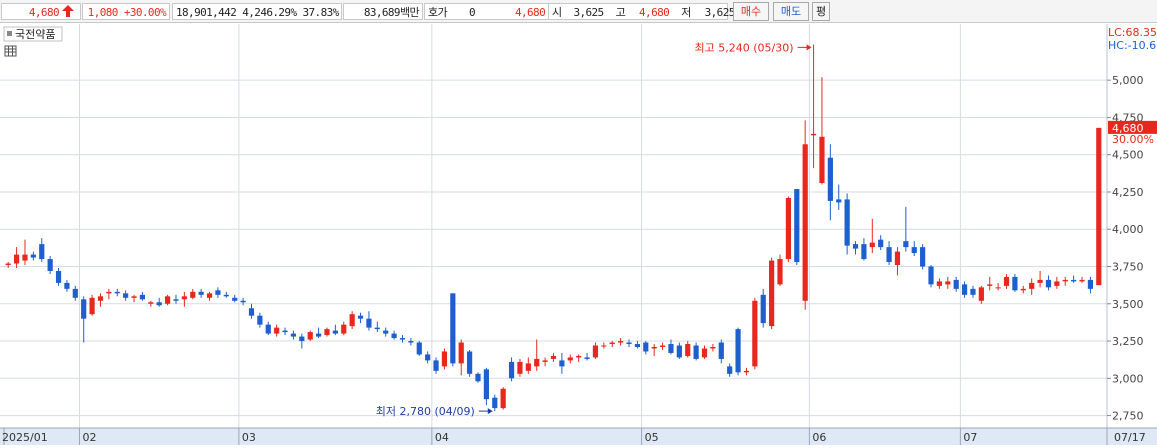 Image resolution: width=1157 pixels, height=448 pixels. What do you see at coordinates (1128, 192) in the screenshot?
I see `y-tick-label: 4,250` at bounding box center [1128, 192].